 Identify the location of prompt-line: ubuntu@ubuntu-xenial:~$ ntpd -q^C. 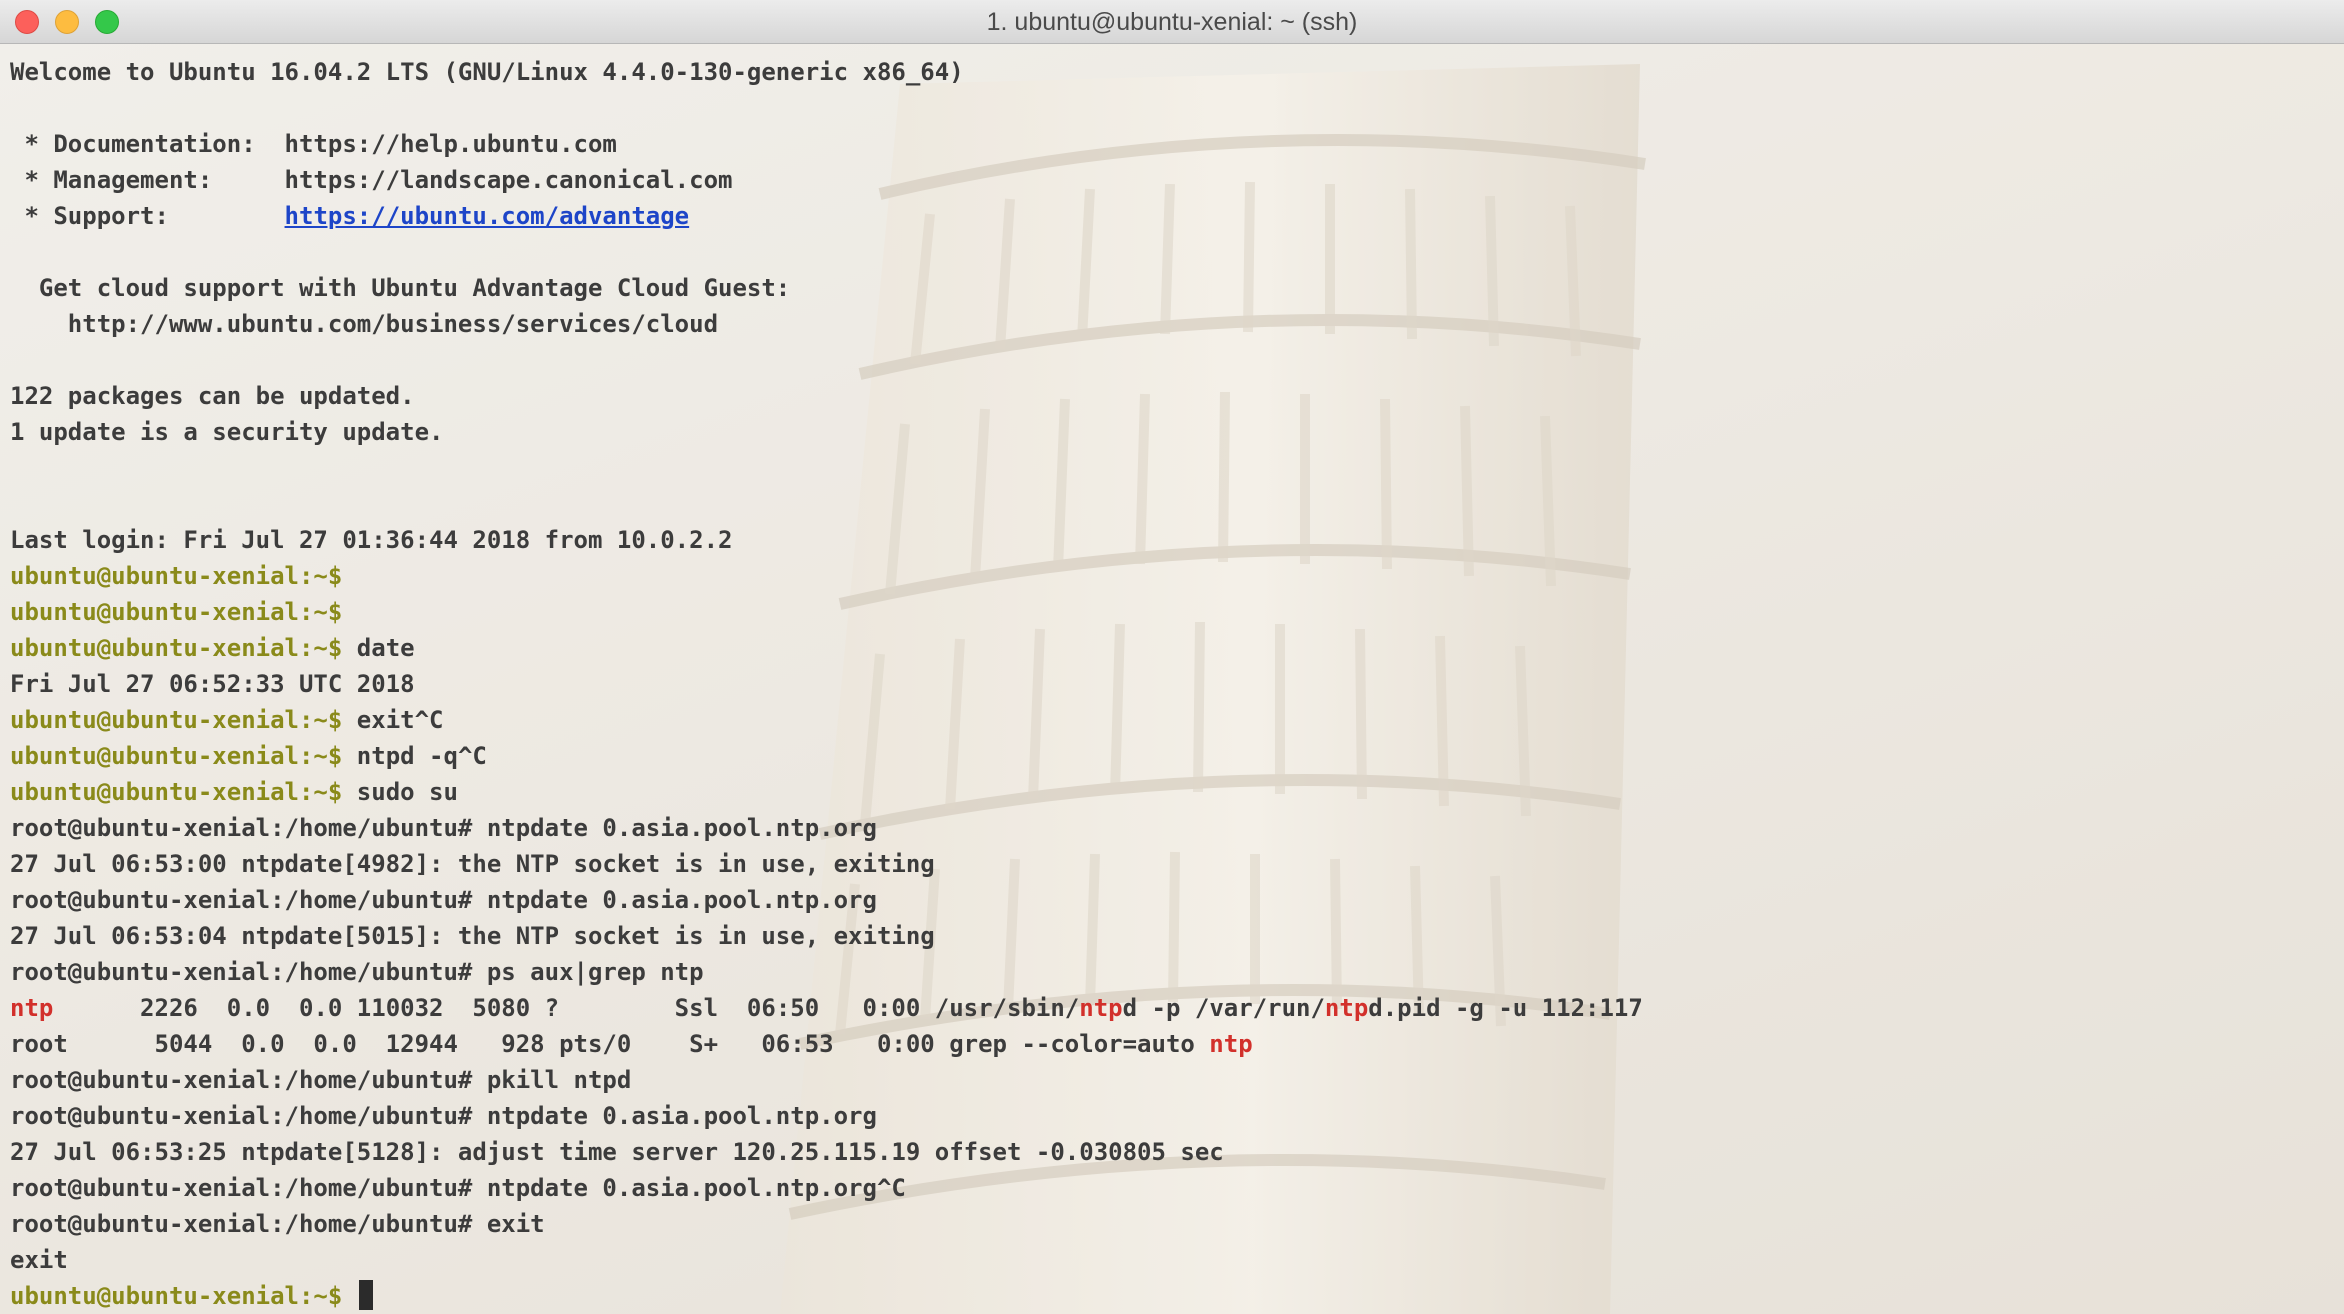
(826, 756).